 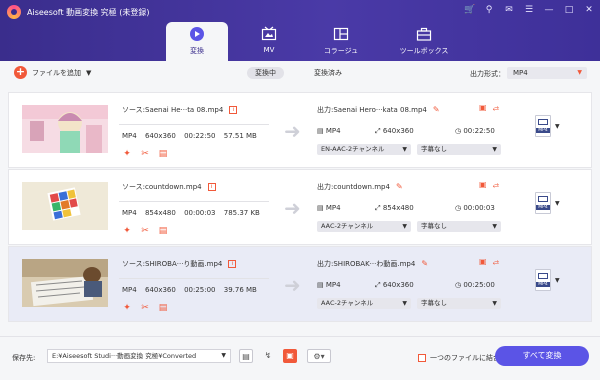 I want to click on divider, so click(x=194, y=201).